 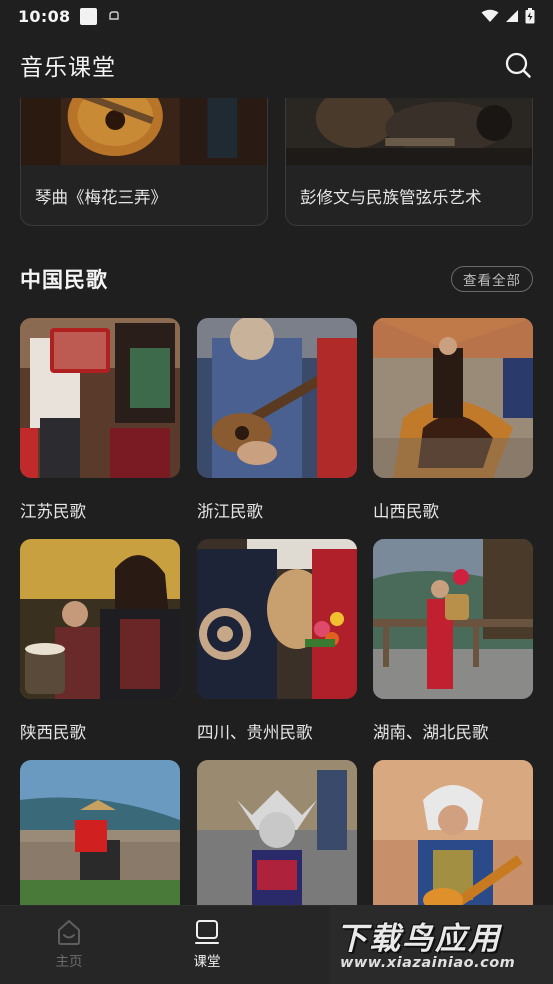 I want to click on battery-icon, so click(x=530, y=16).